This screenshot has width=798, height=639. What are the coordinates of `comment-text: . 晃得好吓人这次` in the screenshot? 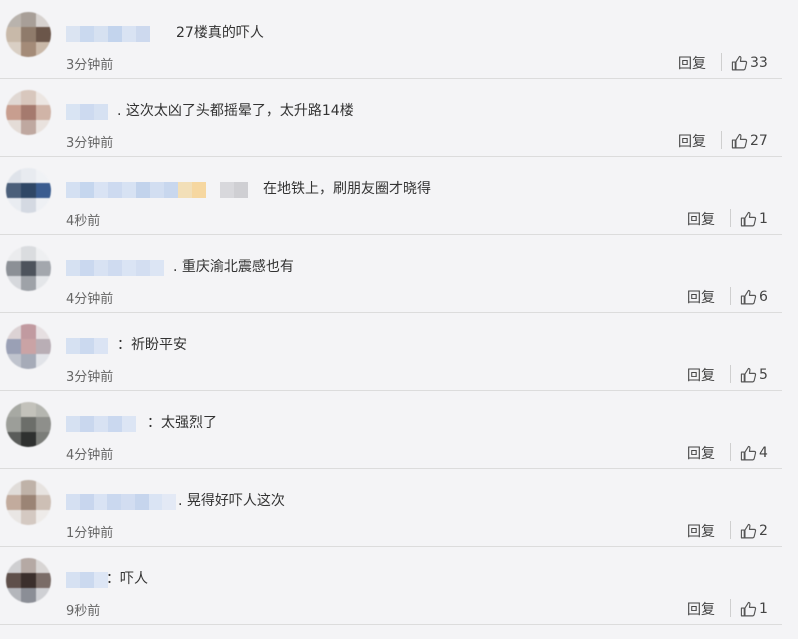 It's located at (231, 501).